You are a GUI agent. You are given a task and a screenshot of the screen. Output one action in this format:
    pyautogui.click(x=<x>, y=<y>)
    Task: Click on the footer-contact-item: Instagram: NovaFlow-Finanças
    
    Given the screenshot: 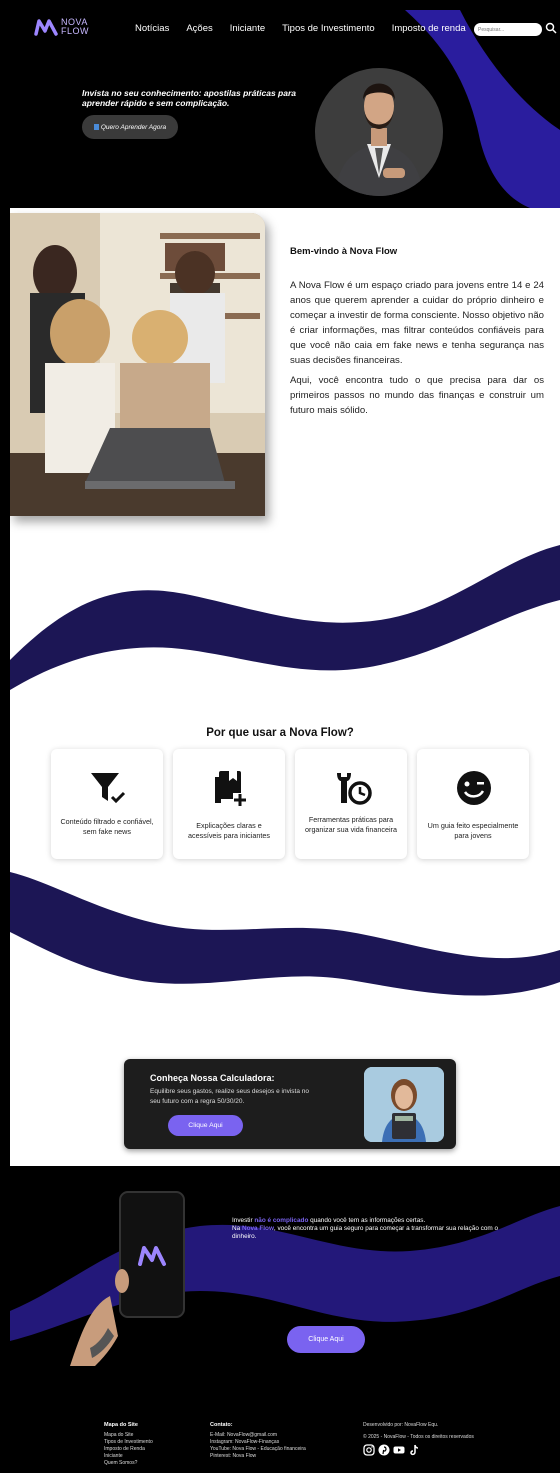 What is the action you would take?
    pyautogui.click(x=258, y=1442)
    